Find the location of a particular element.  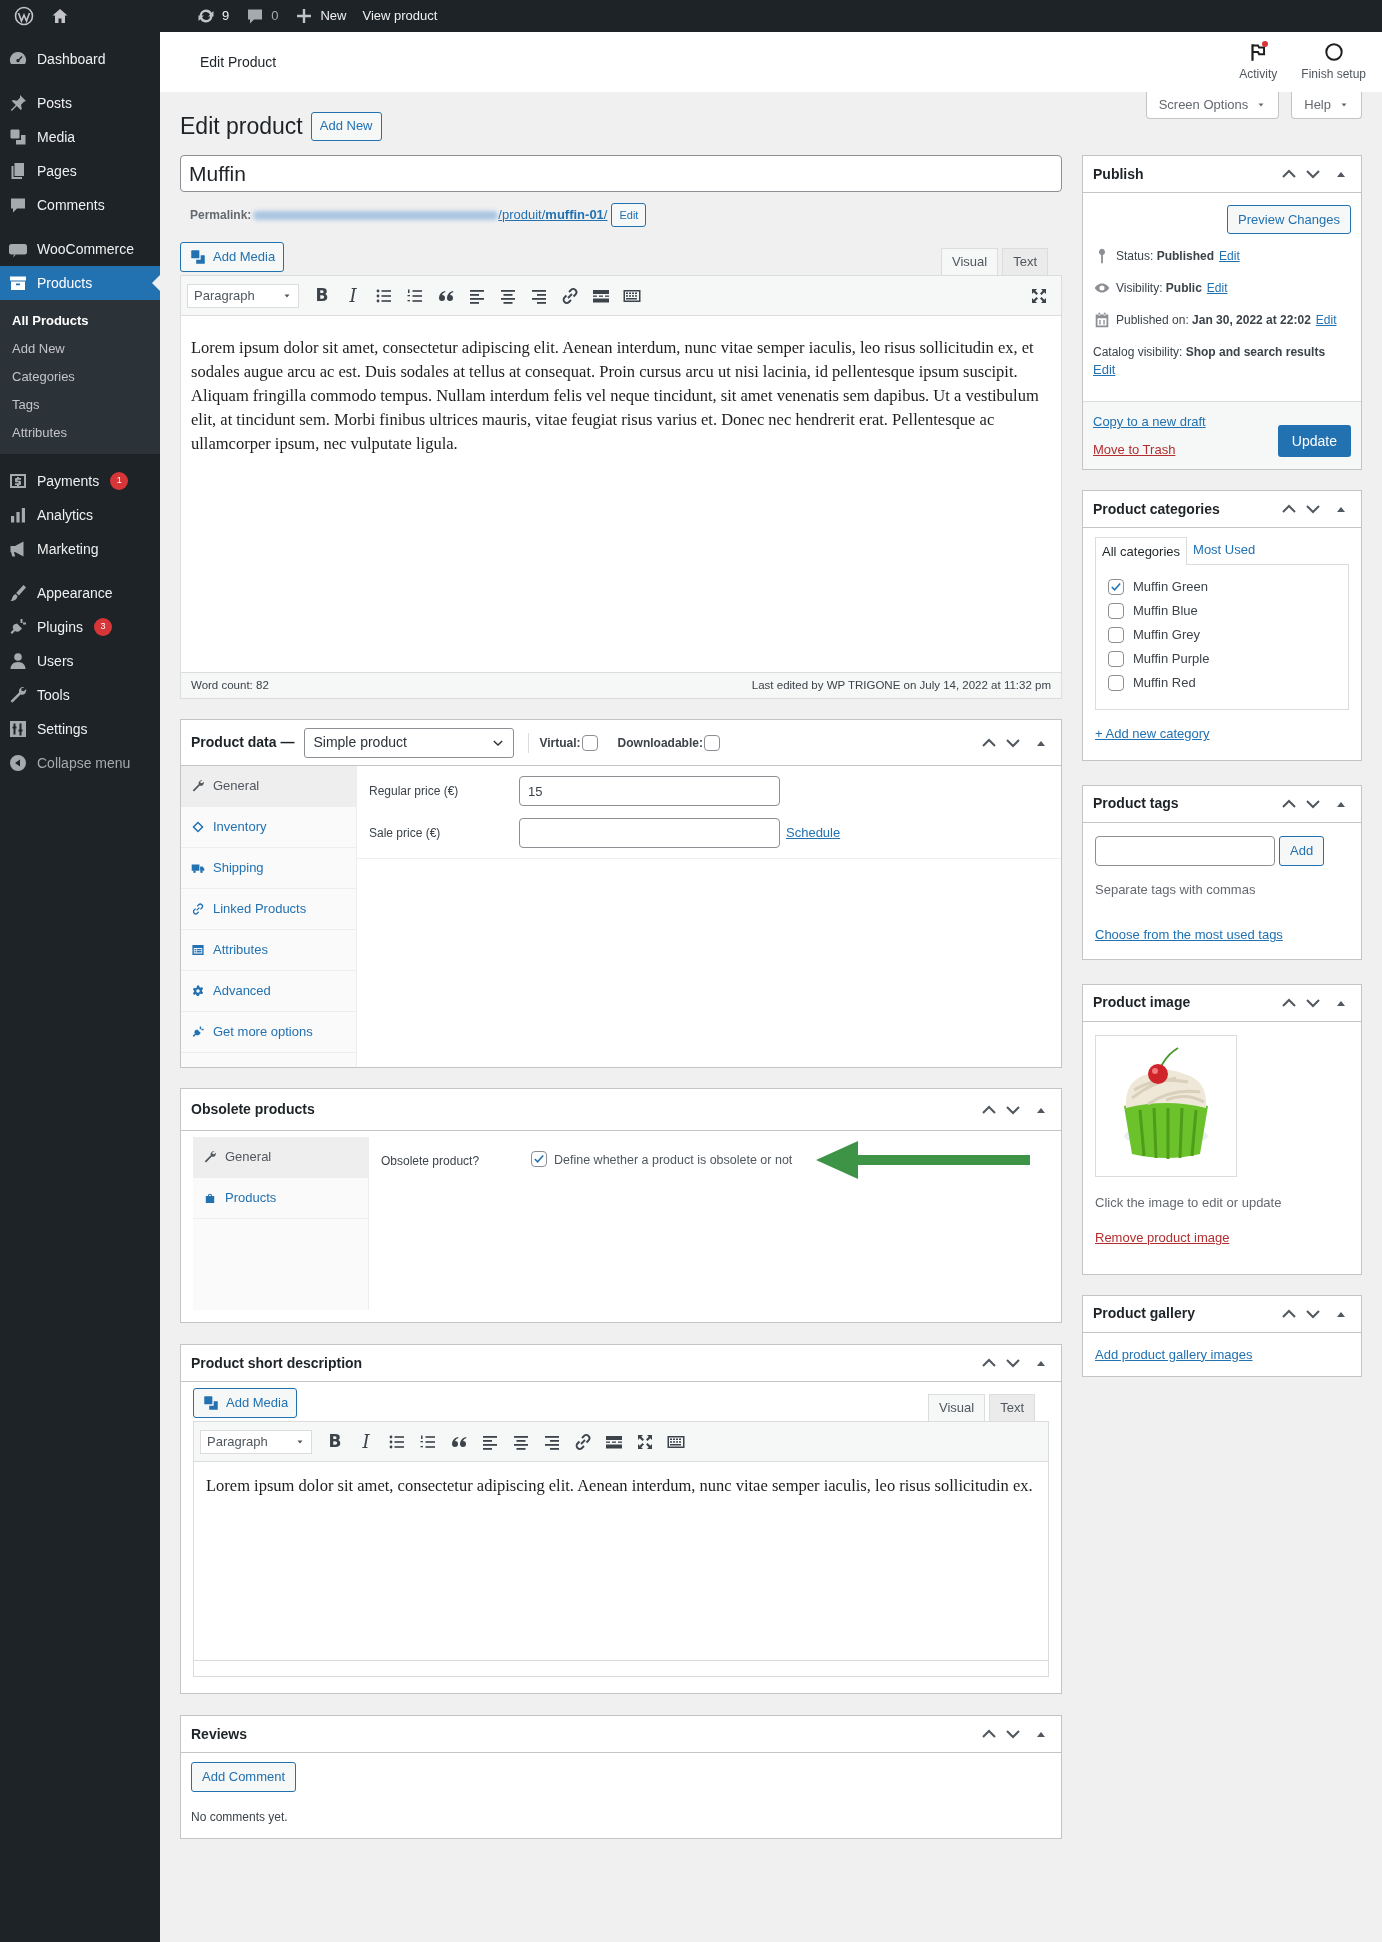

screen-tab: Help is located at coordinates (1326, 105).